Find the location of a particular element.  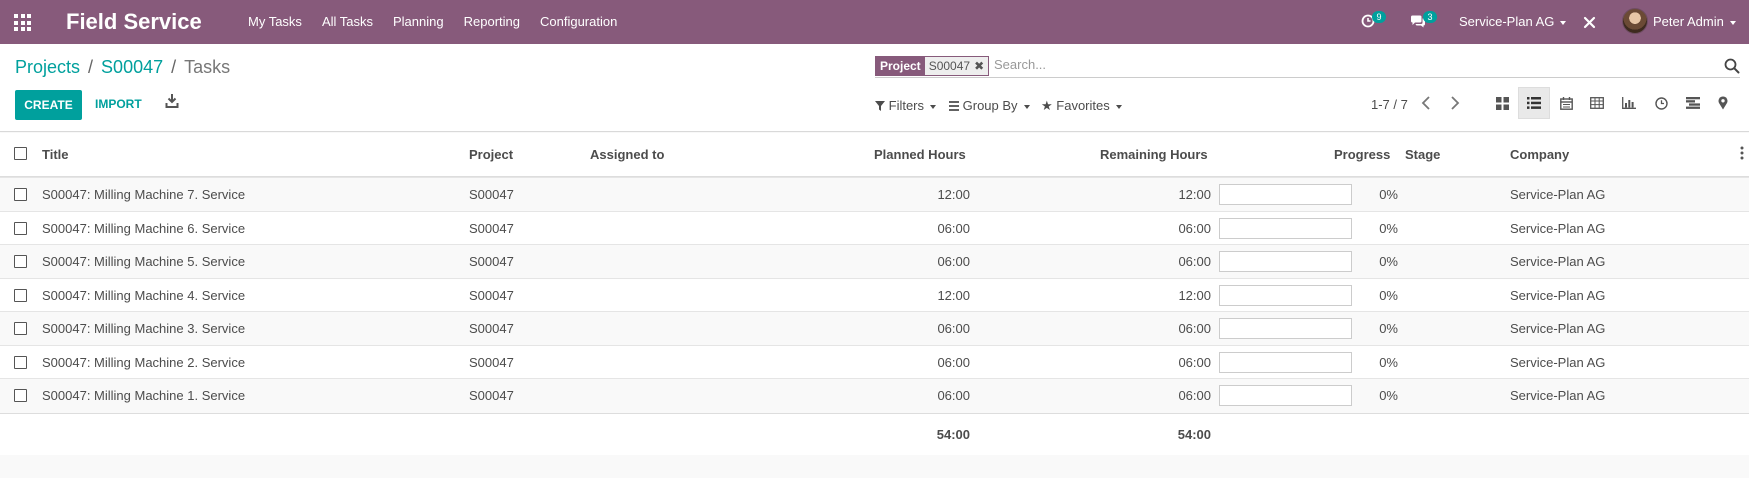

column-remaining-hours: Remaining Hours is located at coordinates (1154, 154).